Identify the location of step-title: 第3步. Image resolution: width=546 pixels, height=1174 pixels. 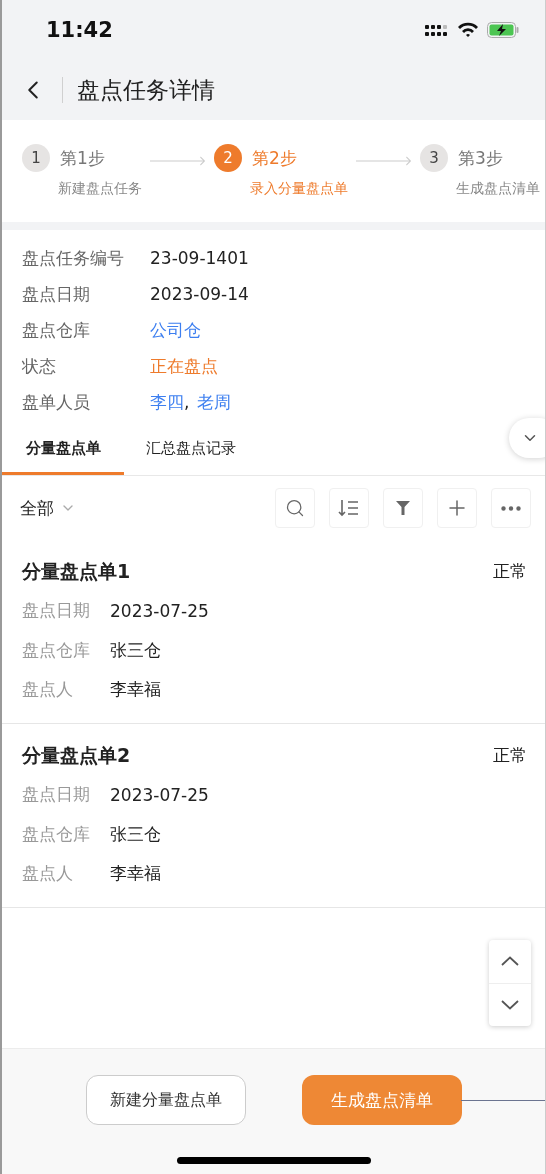
(480, 158).